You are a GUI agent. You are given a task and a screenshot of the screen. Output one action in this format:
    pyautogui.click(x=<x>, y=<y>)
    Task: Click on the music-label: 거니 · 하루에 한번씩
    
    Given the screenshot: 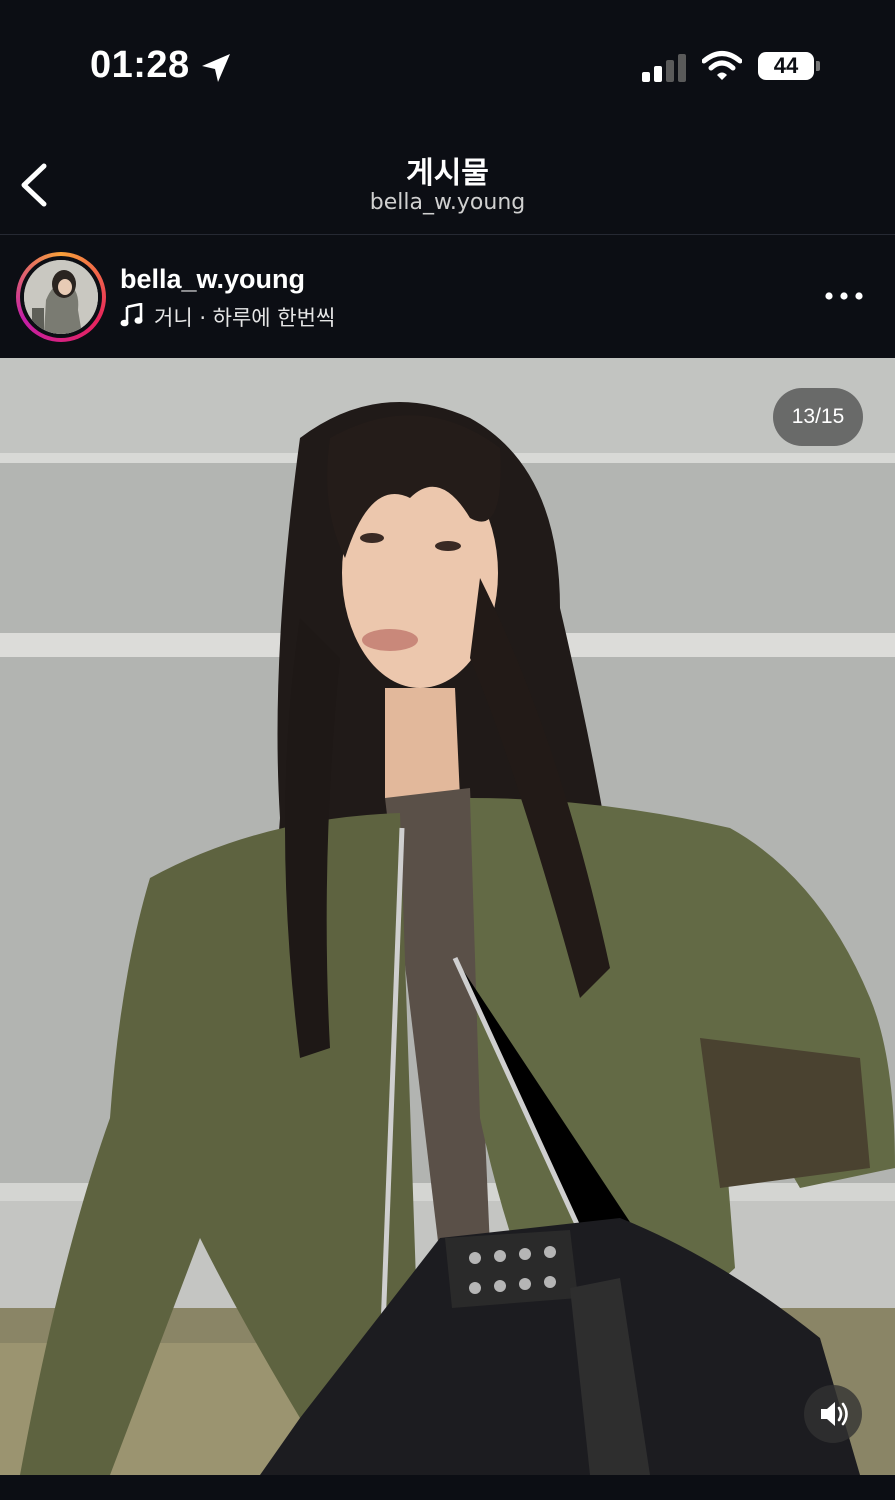 What is the action you would take?
    pyautogui.click(x=245, y=318)
    